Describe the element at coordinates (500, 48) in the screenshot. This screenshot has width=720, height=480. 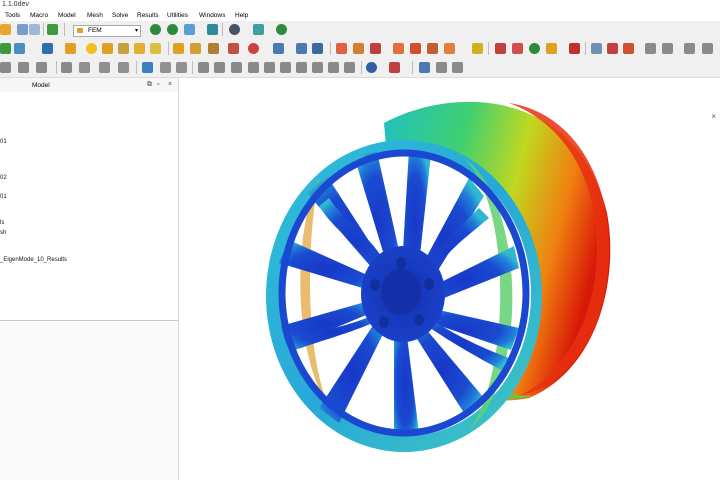
I see `solver-run-icon` at that location.